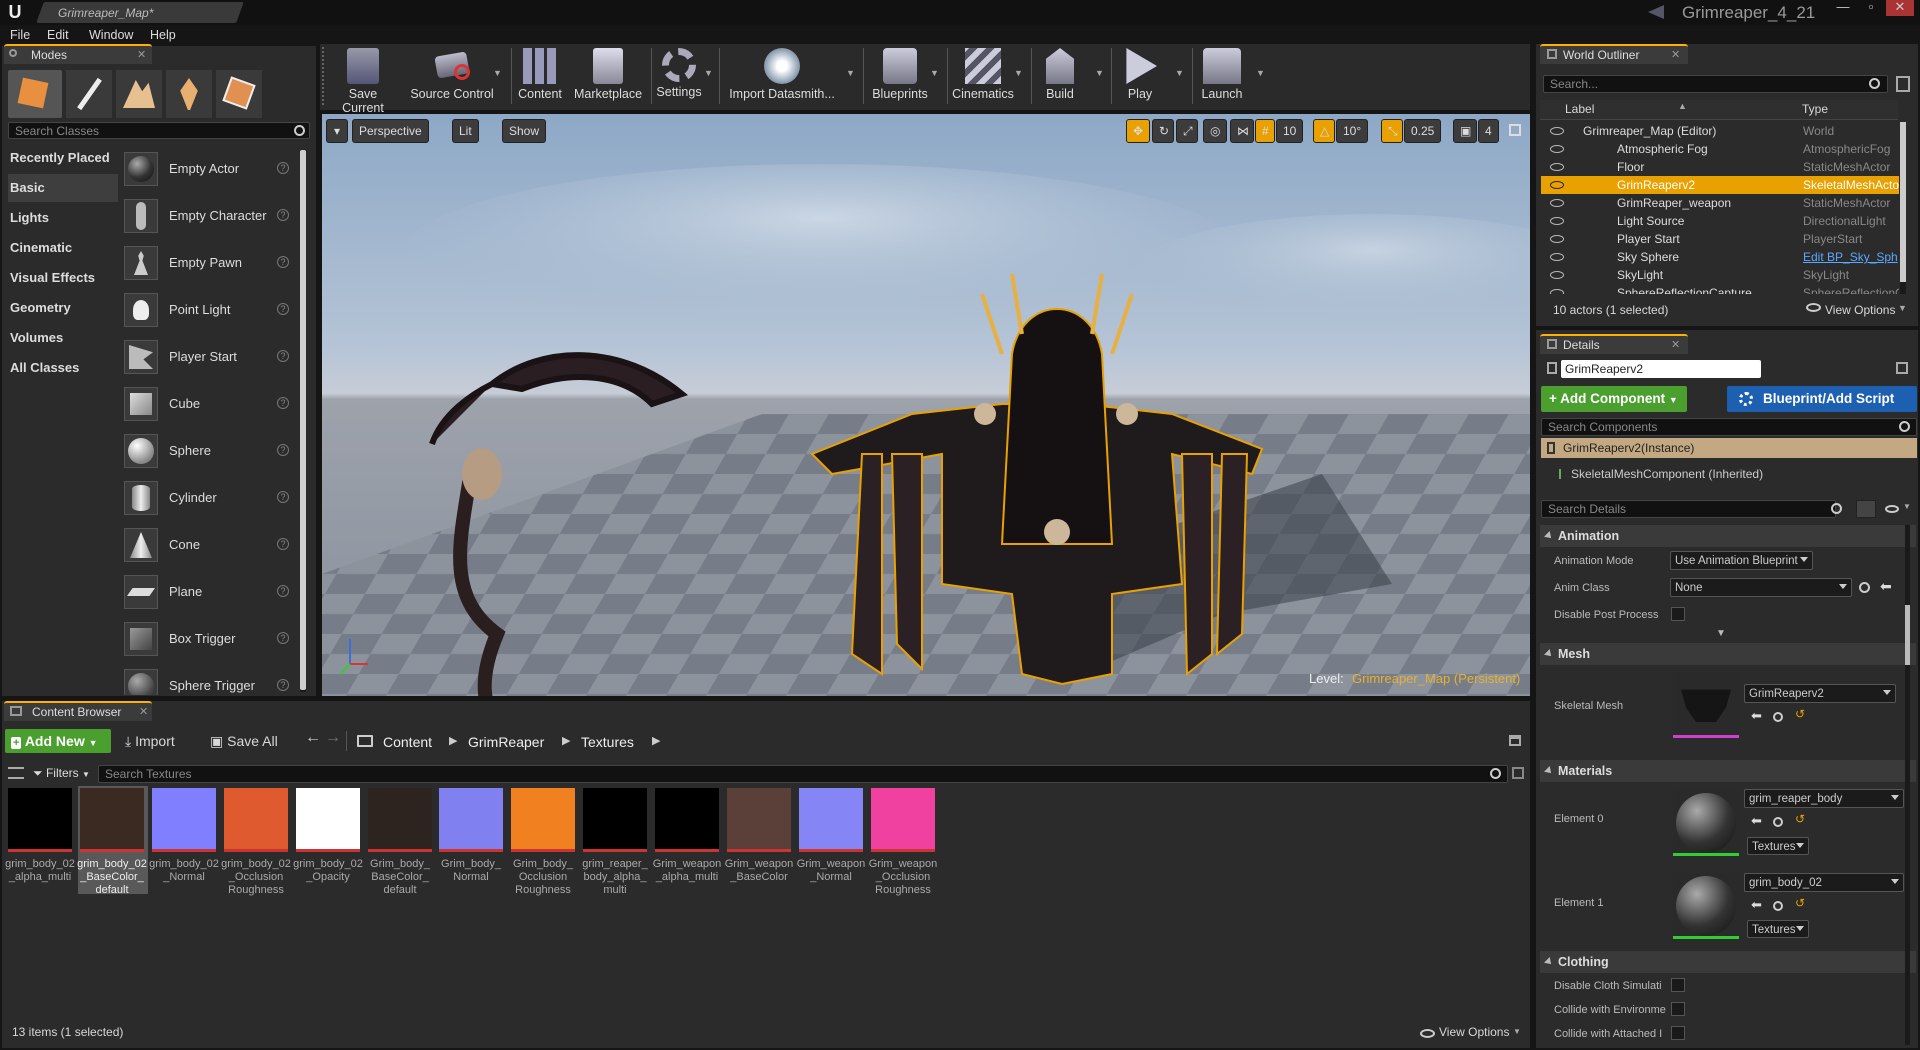 The width and height of the screenshot is (1920, 1050). What do you see at coordinates (1907, 635) in the screenshot?
I see `scrollbar-thumb` at bounding box center [1907, 635].